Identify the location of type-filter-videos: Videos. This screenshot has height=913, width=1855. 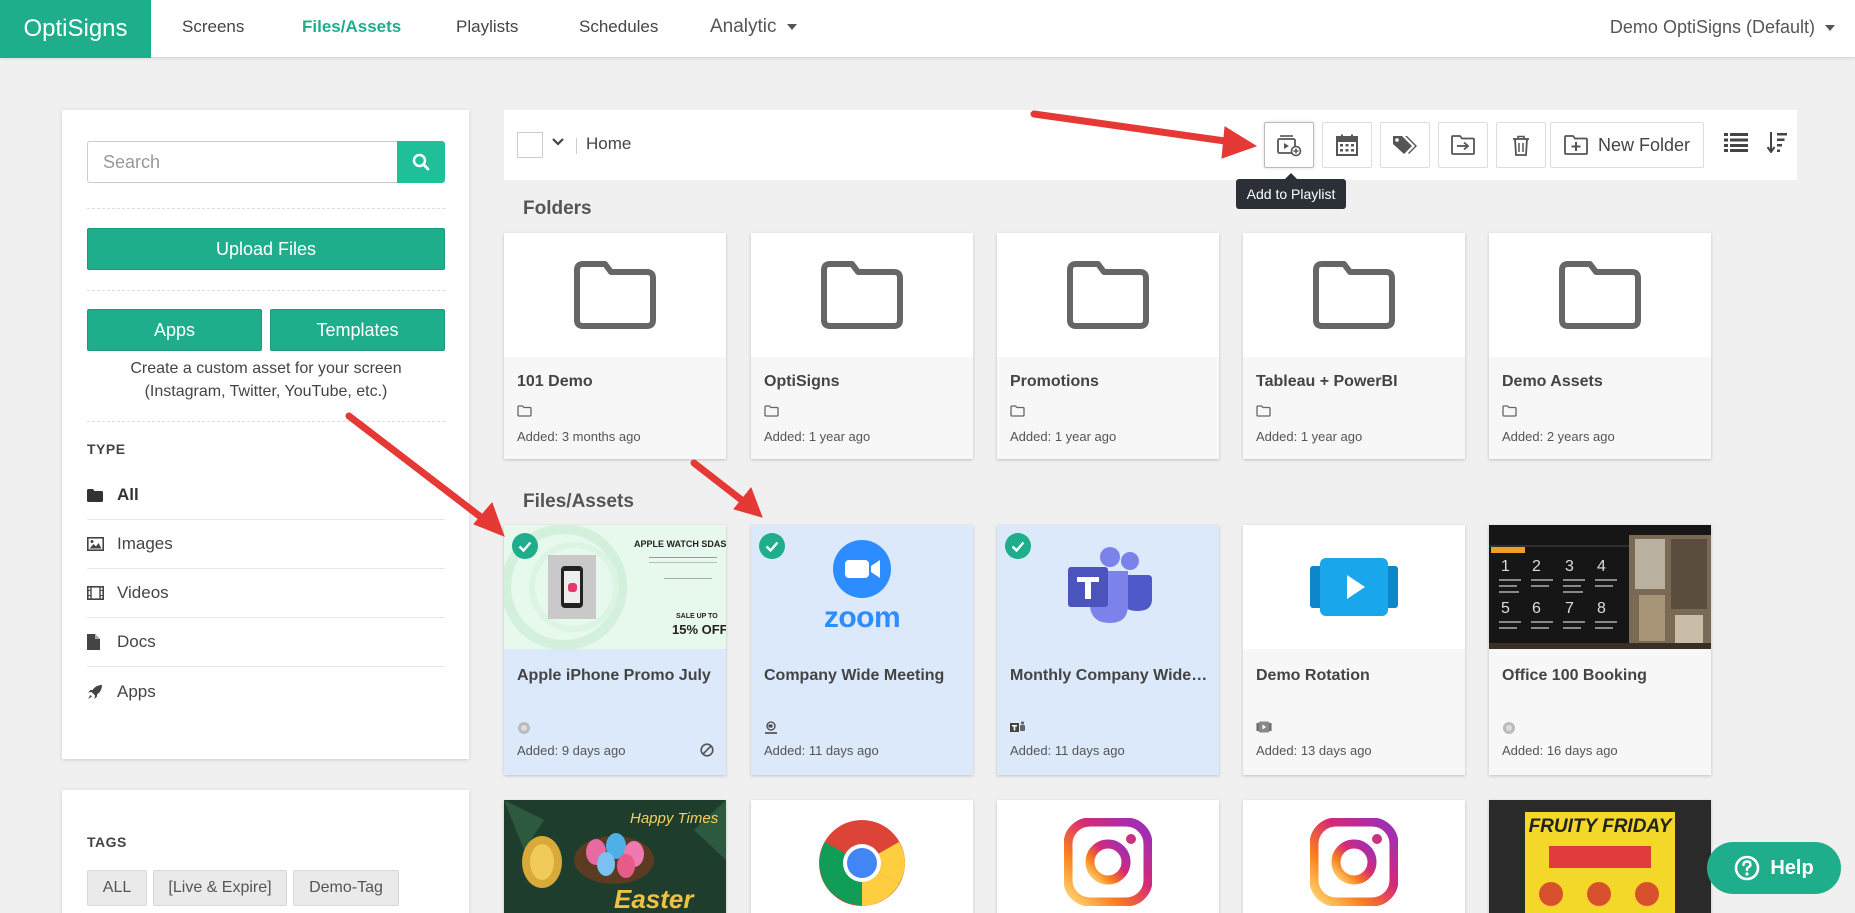
(266, 593).